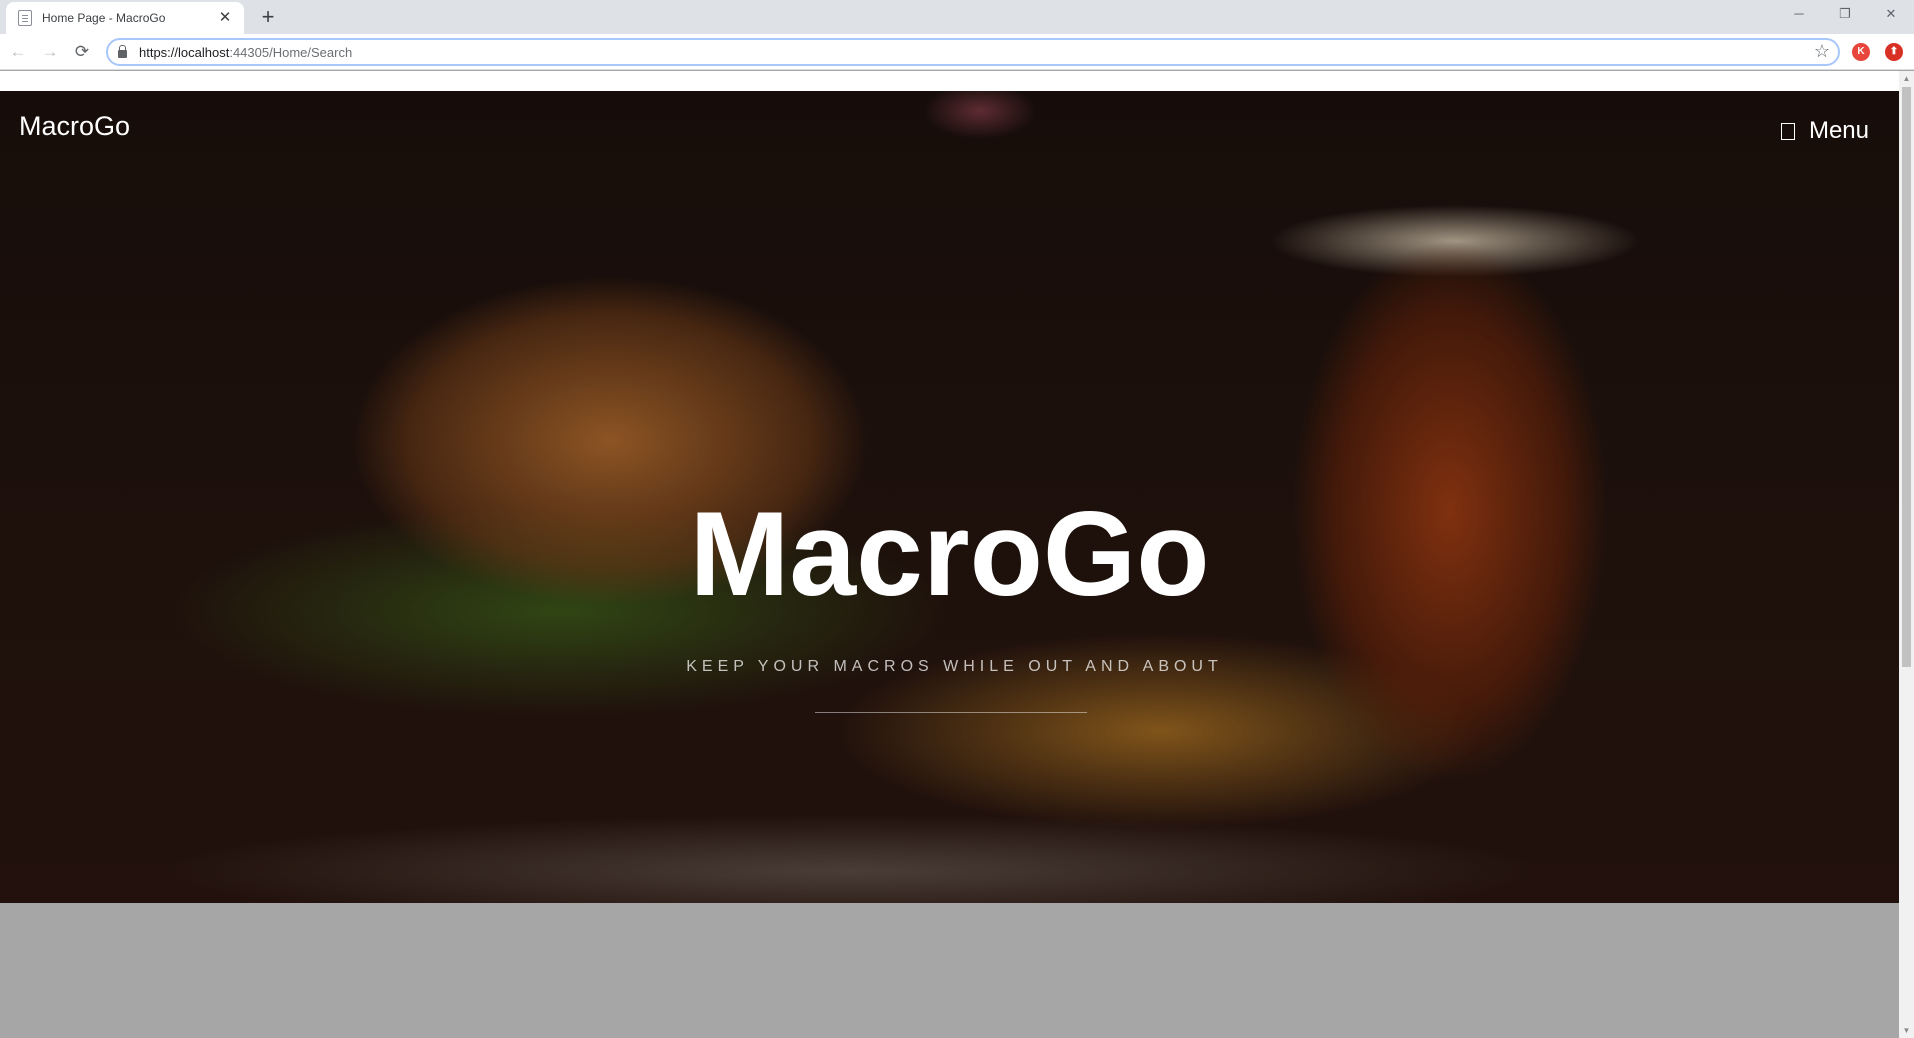 The image size is (1914, 1038). Describe the element at coordinates (1891, 15) in the screenshot. I see `window-close-button: ✕` at that location.